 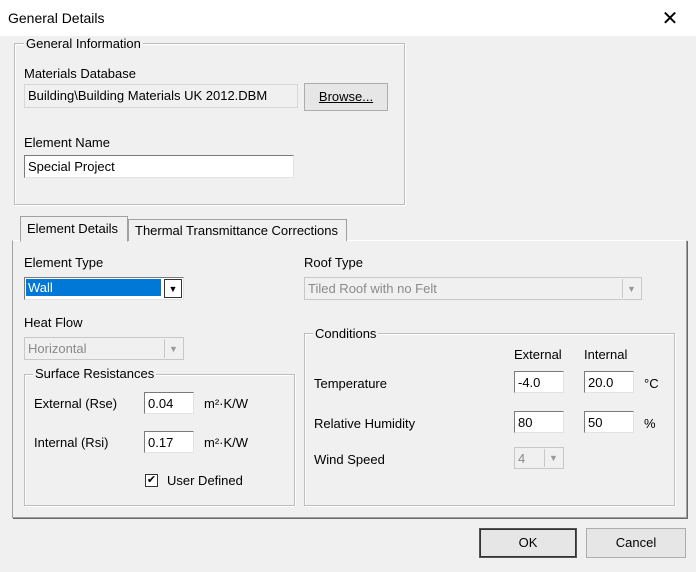 What do you see at coordinates (76, 403) in the screenshot?
I see `external-rse-label: External (Rse)` at bounding box center [76, 403].